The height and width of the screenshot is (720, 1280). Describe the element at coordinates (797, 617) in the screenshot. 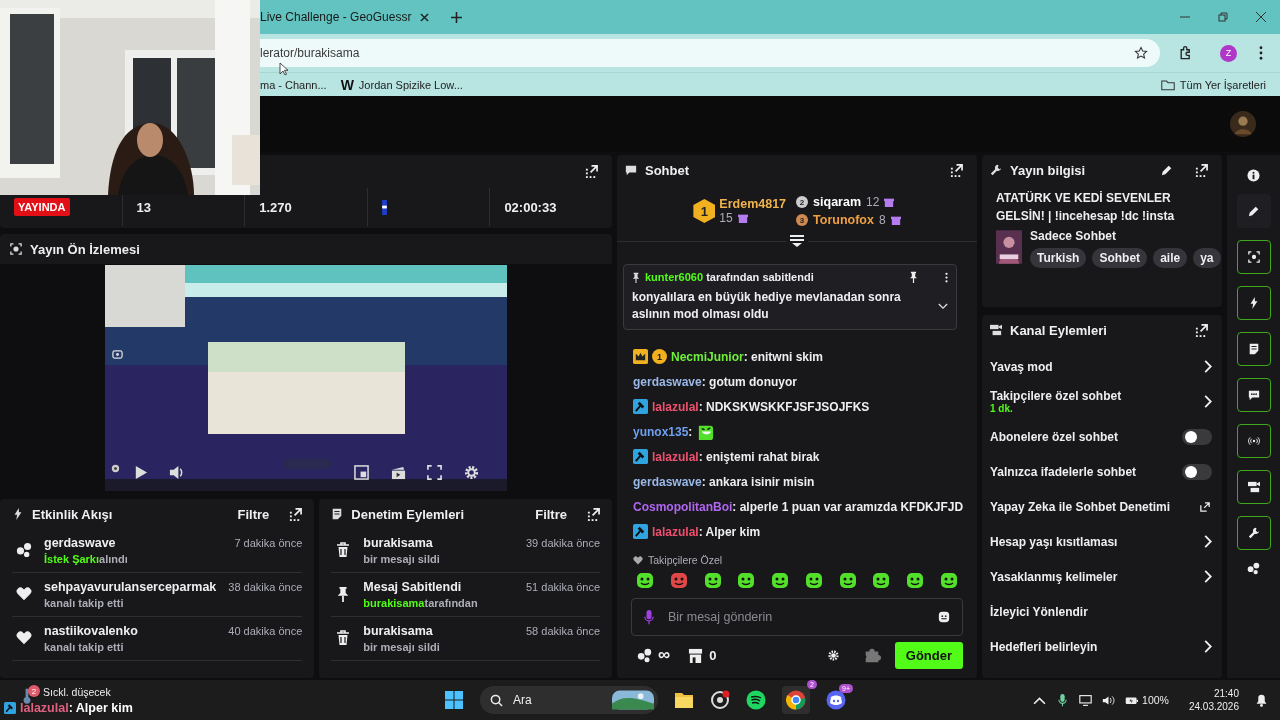

I see `message-input: Bir mesaj gönderin` at that location.